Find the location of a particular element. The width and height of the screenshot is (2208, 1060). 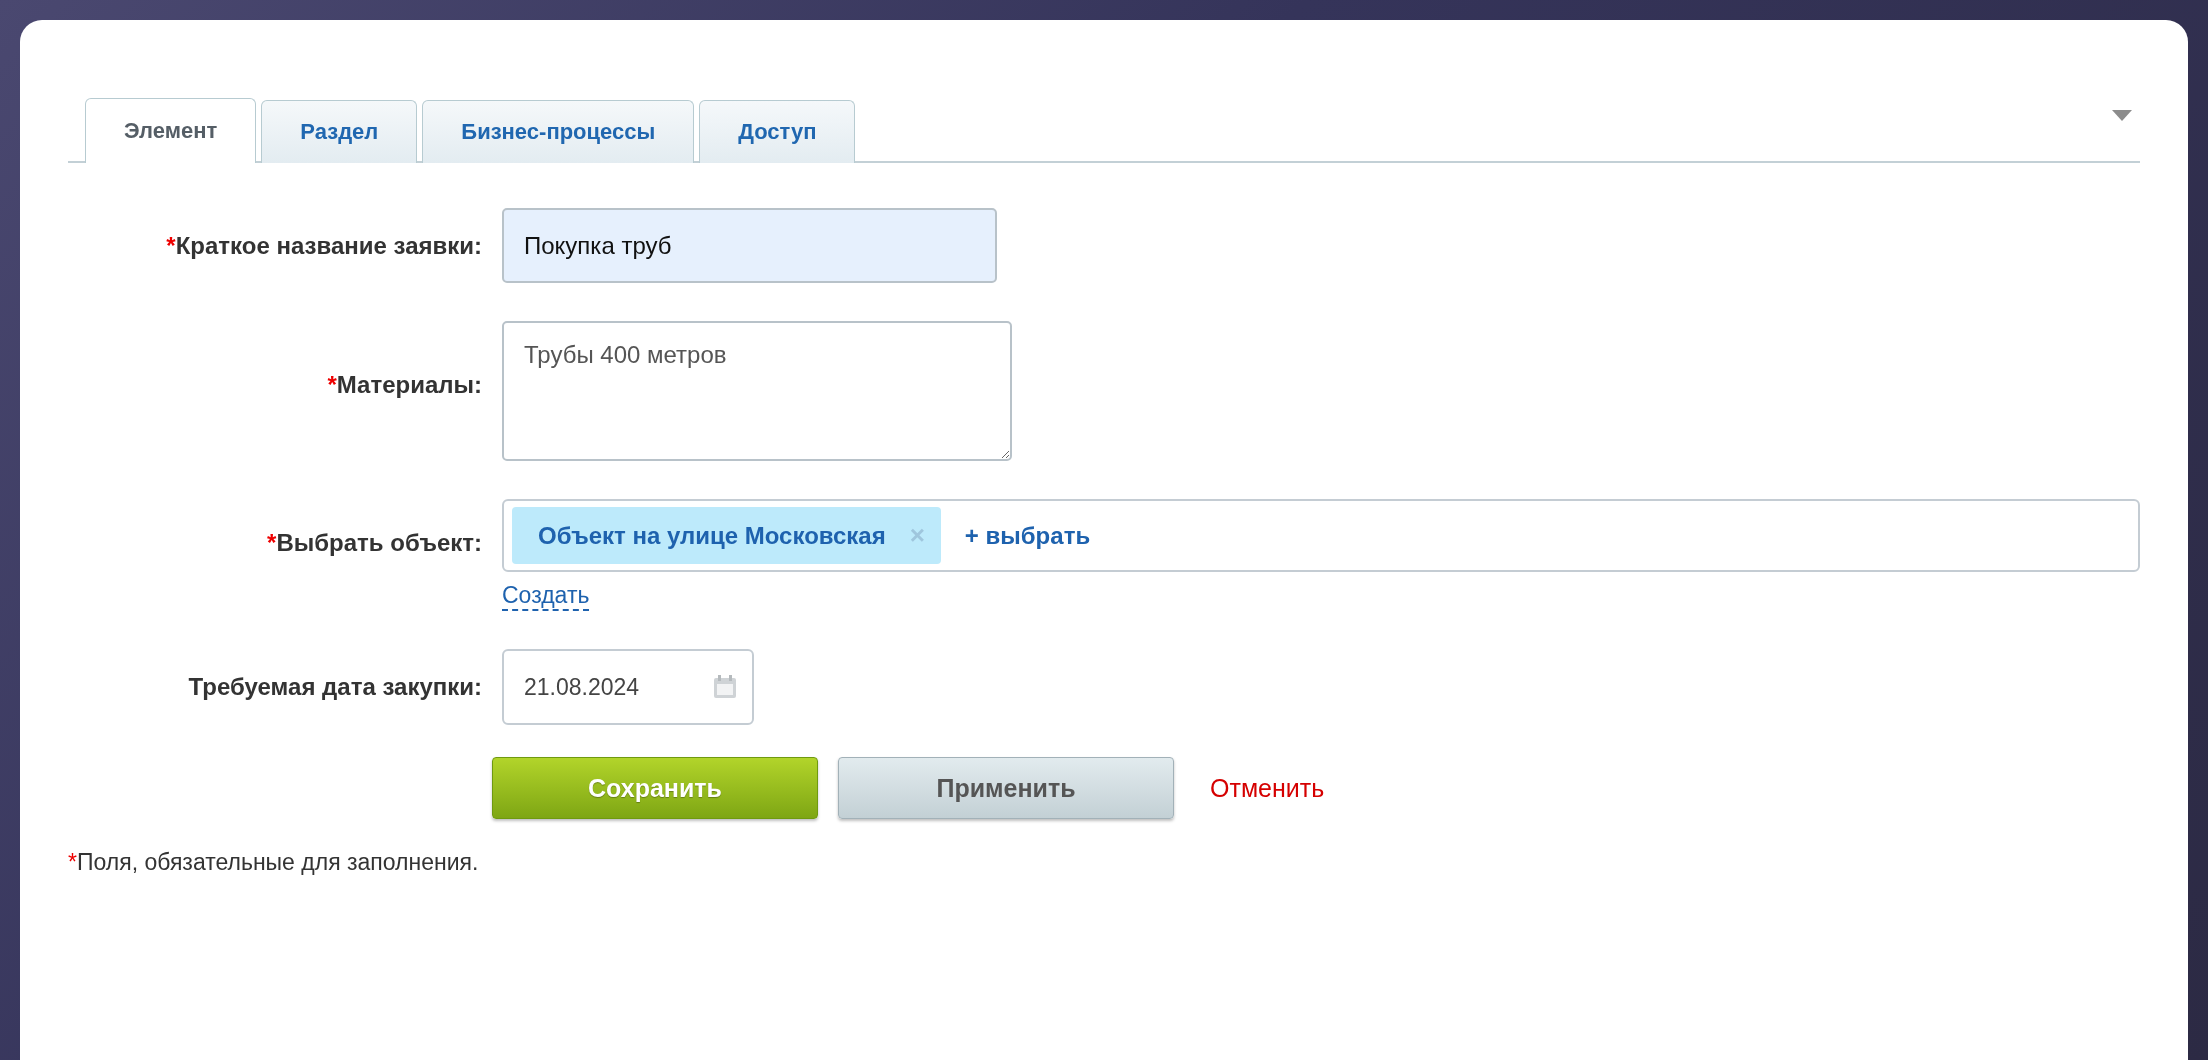

required-fields-note: *Поля, обязательные для заполнения. is located at coordinates (274, 862).